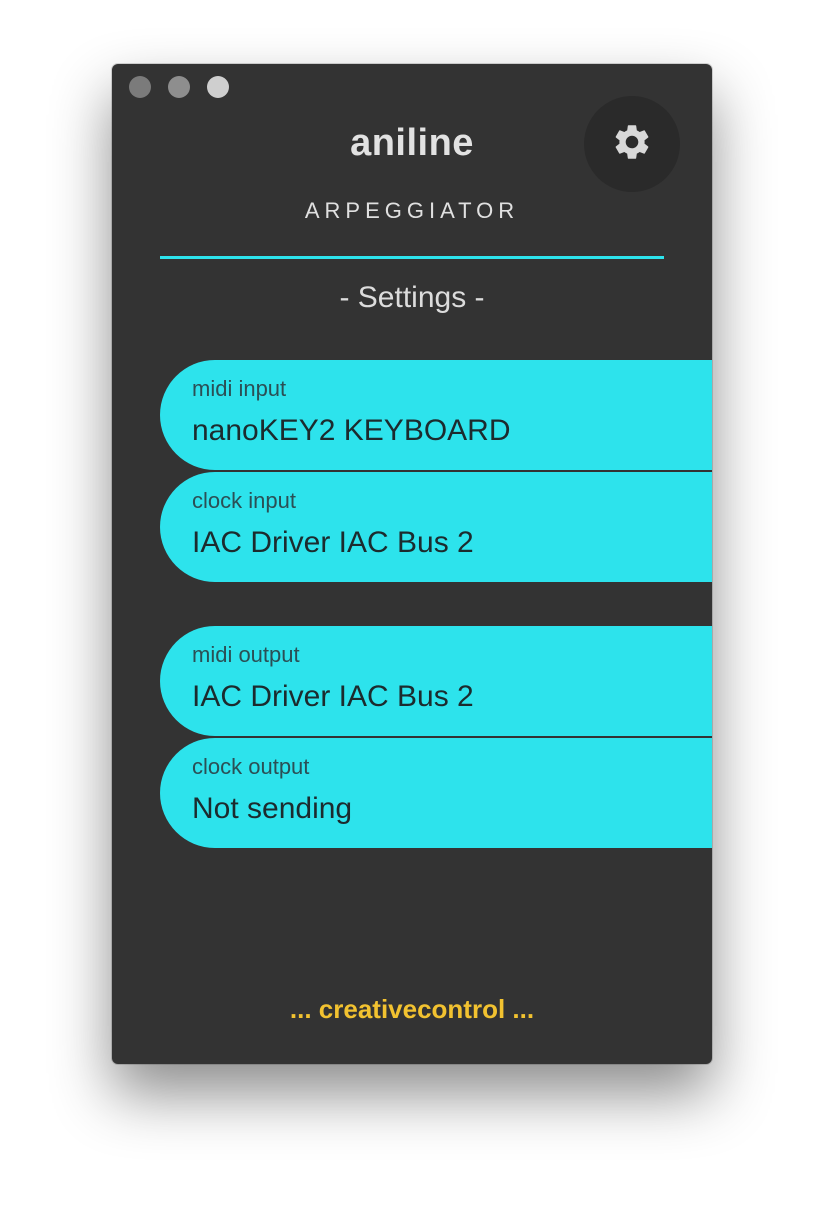  What do you see at coordinates (251, 766) in the screenshot?
I see `field-label: clock output` at bounding box center [251, 766].